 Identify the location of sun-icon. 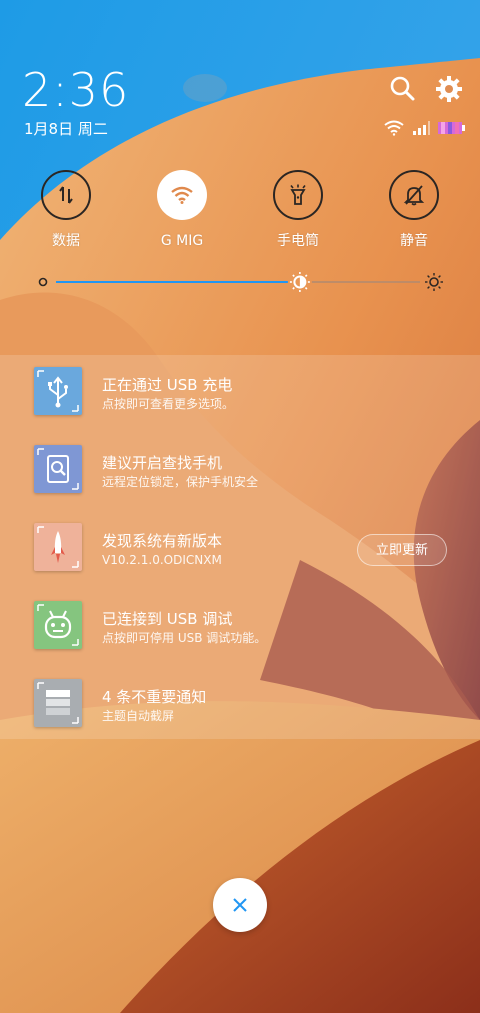
(434, 282).